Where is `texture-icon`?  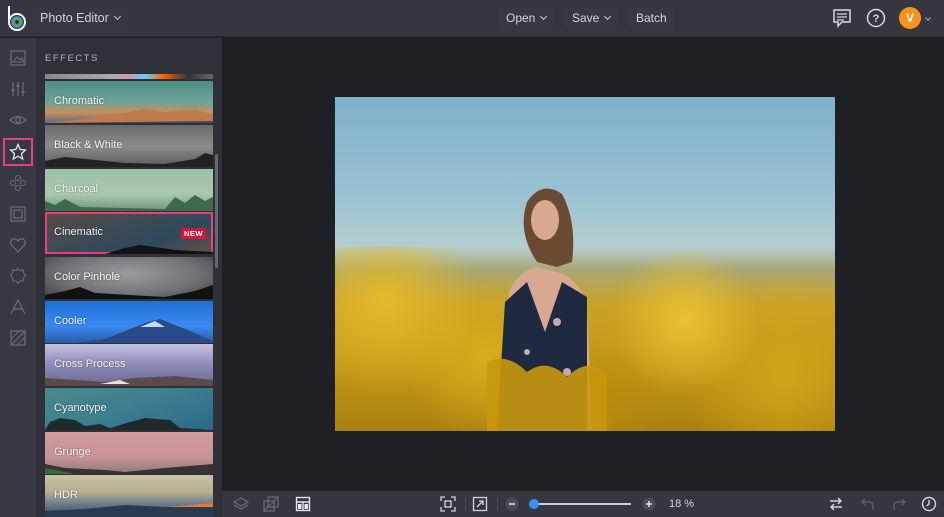
texture-icon is located at coordinates (18, 338).